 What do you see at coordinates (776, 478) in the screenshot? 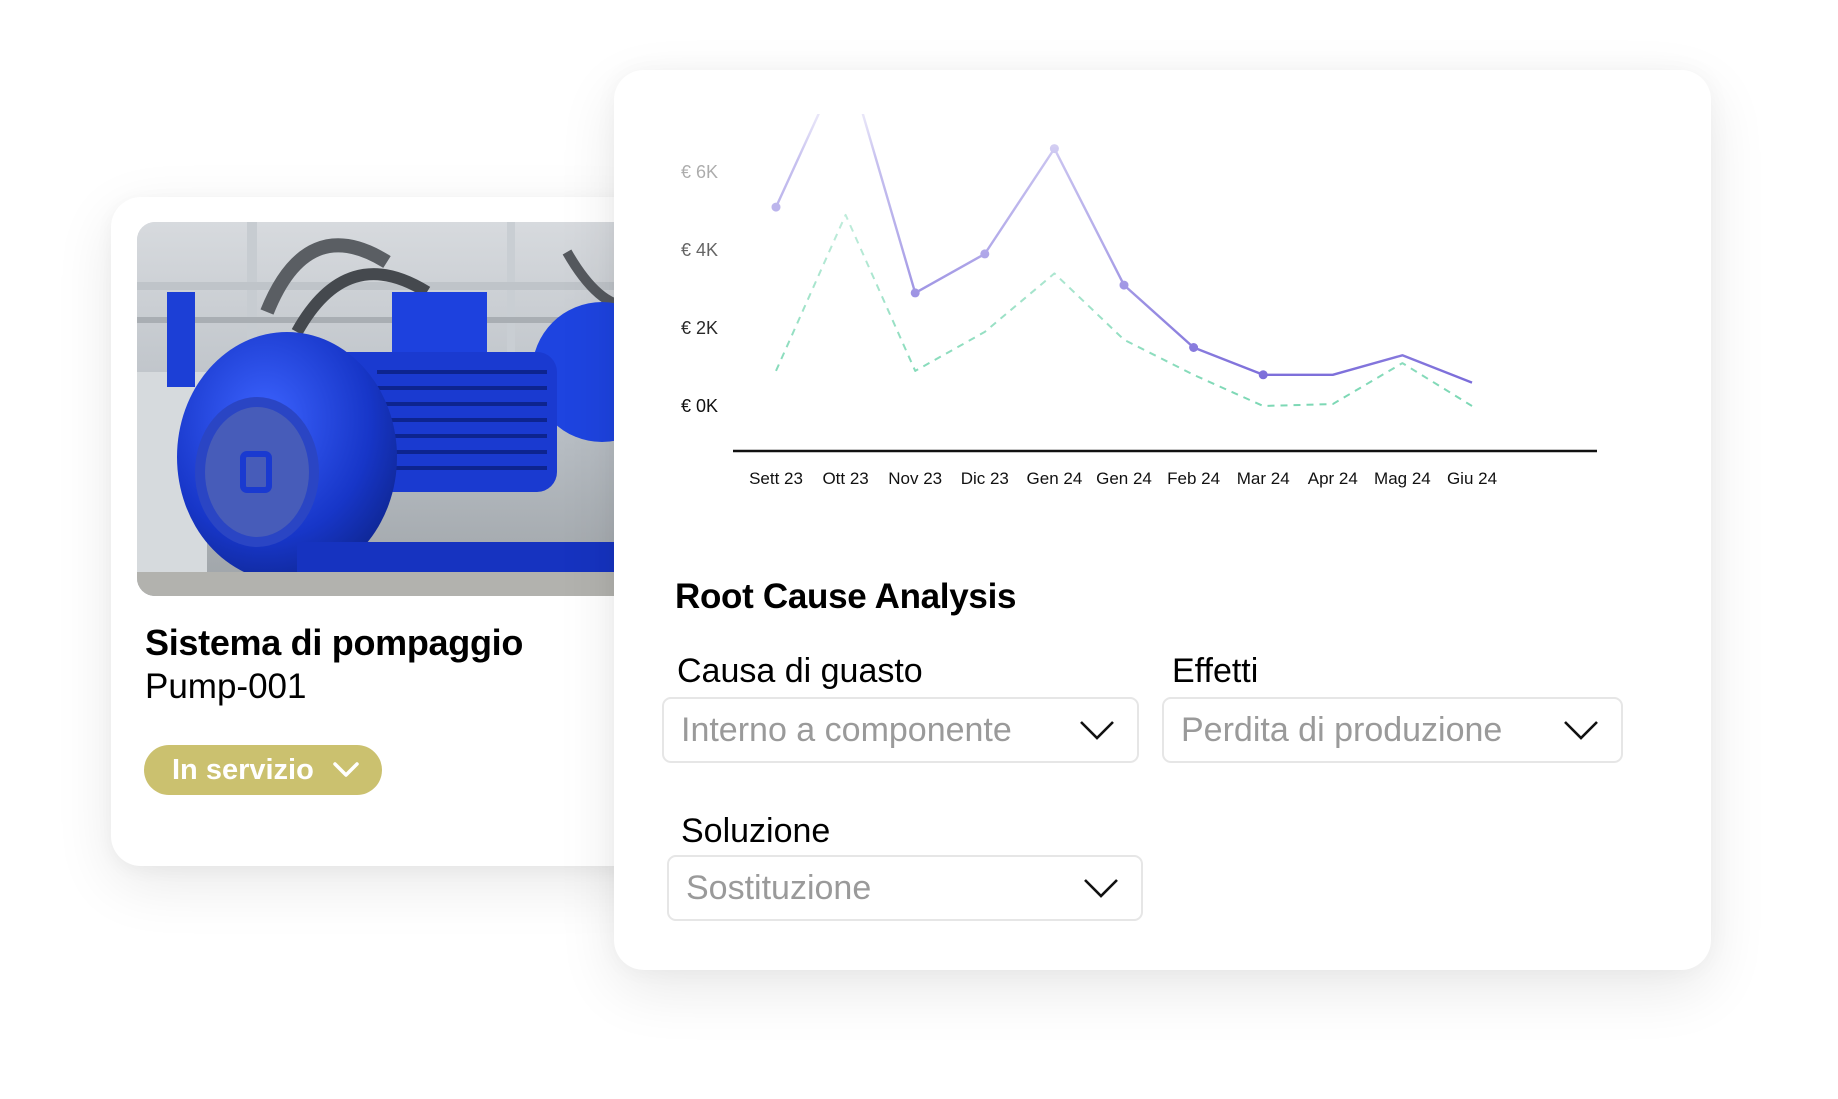
I see `x-tick-label: Sett 23` at bounding box center [776, 478].